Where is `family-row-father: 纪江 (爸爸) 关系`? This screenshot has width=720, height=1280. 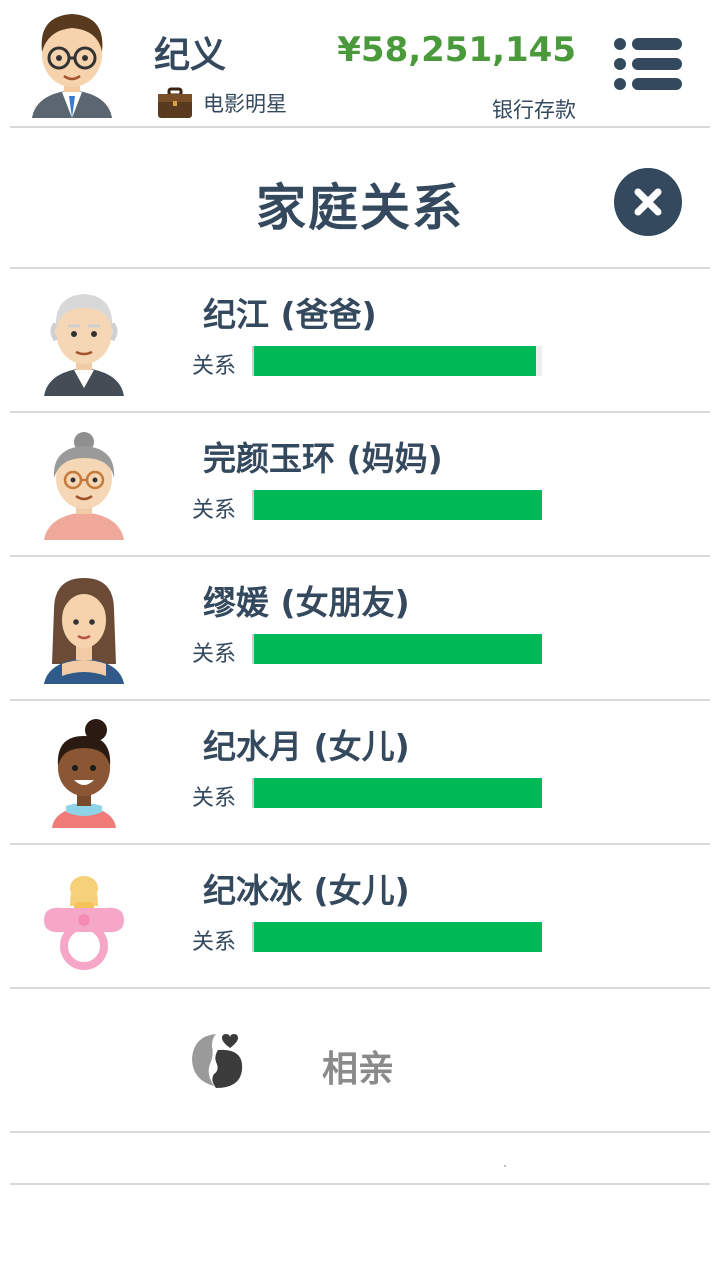 family-row-father: 纪江 (爸爸) 关系 is located at coordinates (360, 340).